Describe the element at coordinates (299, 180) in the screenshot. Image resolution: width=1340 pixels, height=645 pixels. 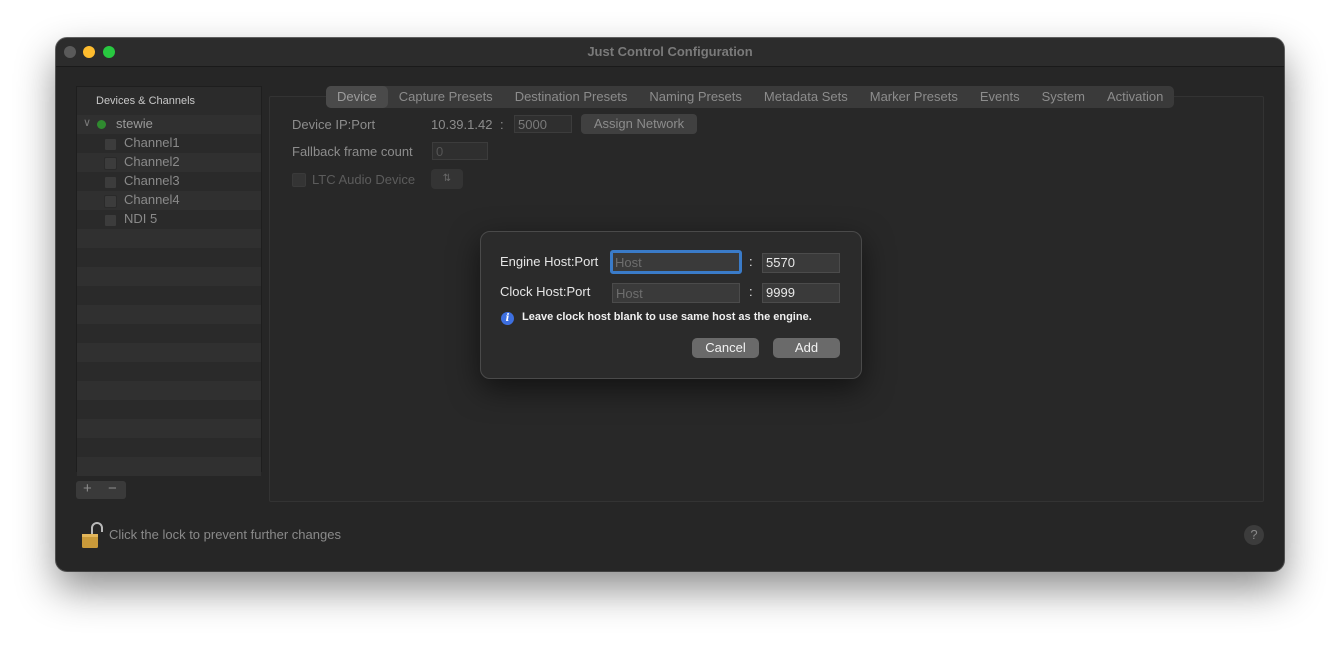
I see `ltc-audio-device-checkbox` at that location.